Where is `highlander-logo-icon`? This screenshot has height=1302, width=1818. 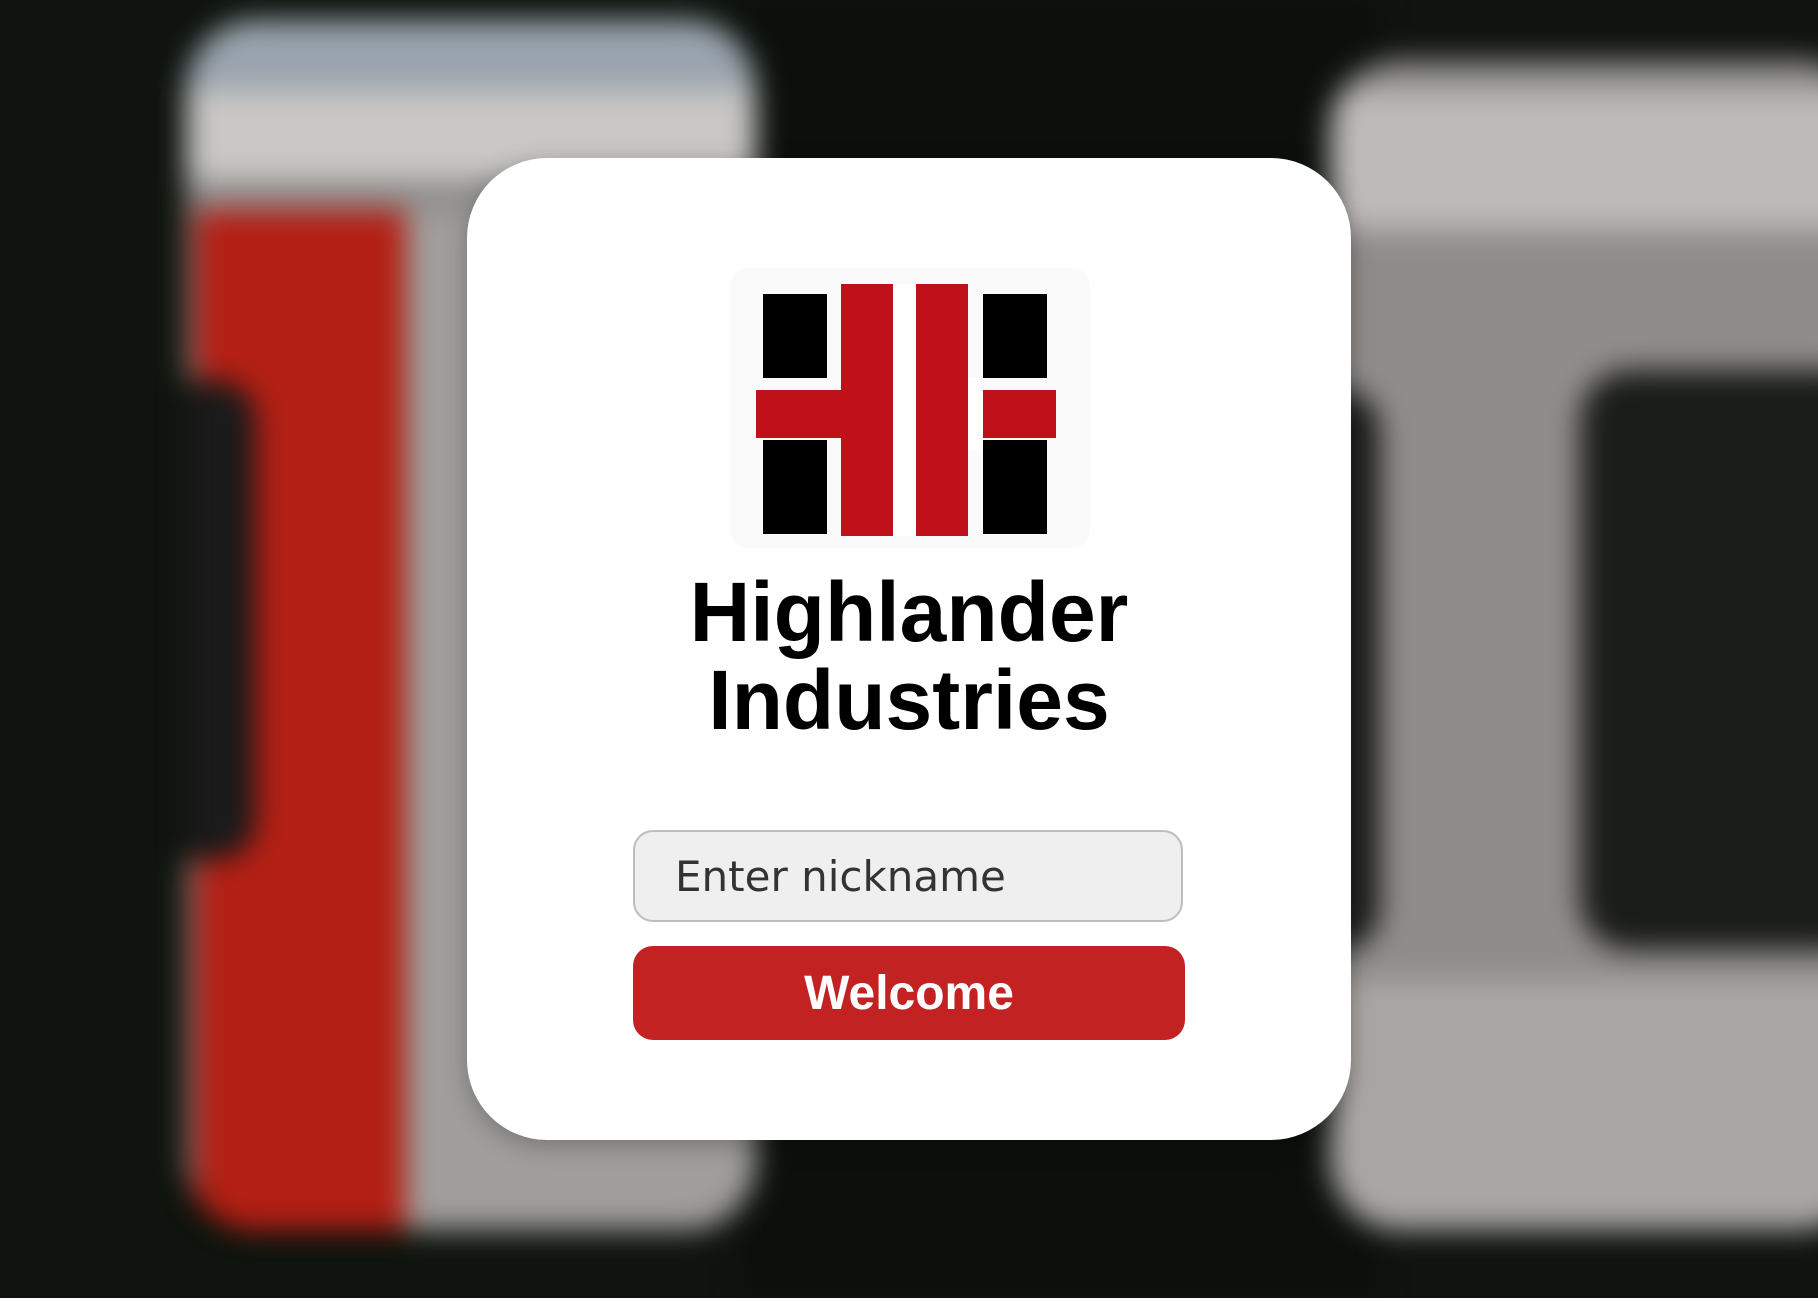
highlander-logo-icon is located at coordinates (910, 408).